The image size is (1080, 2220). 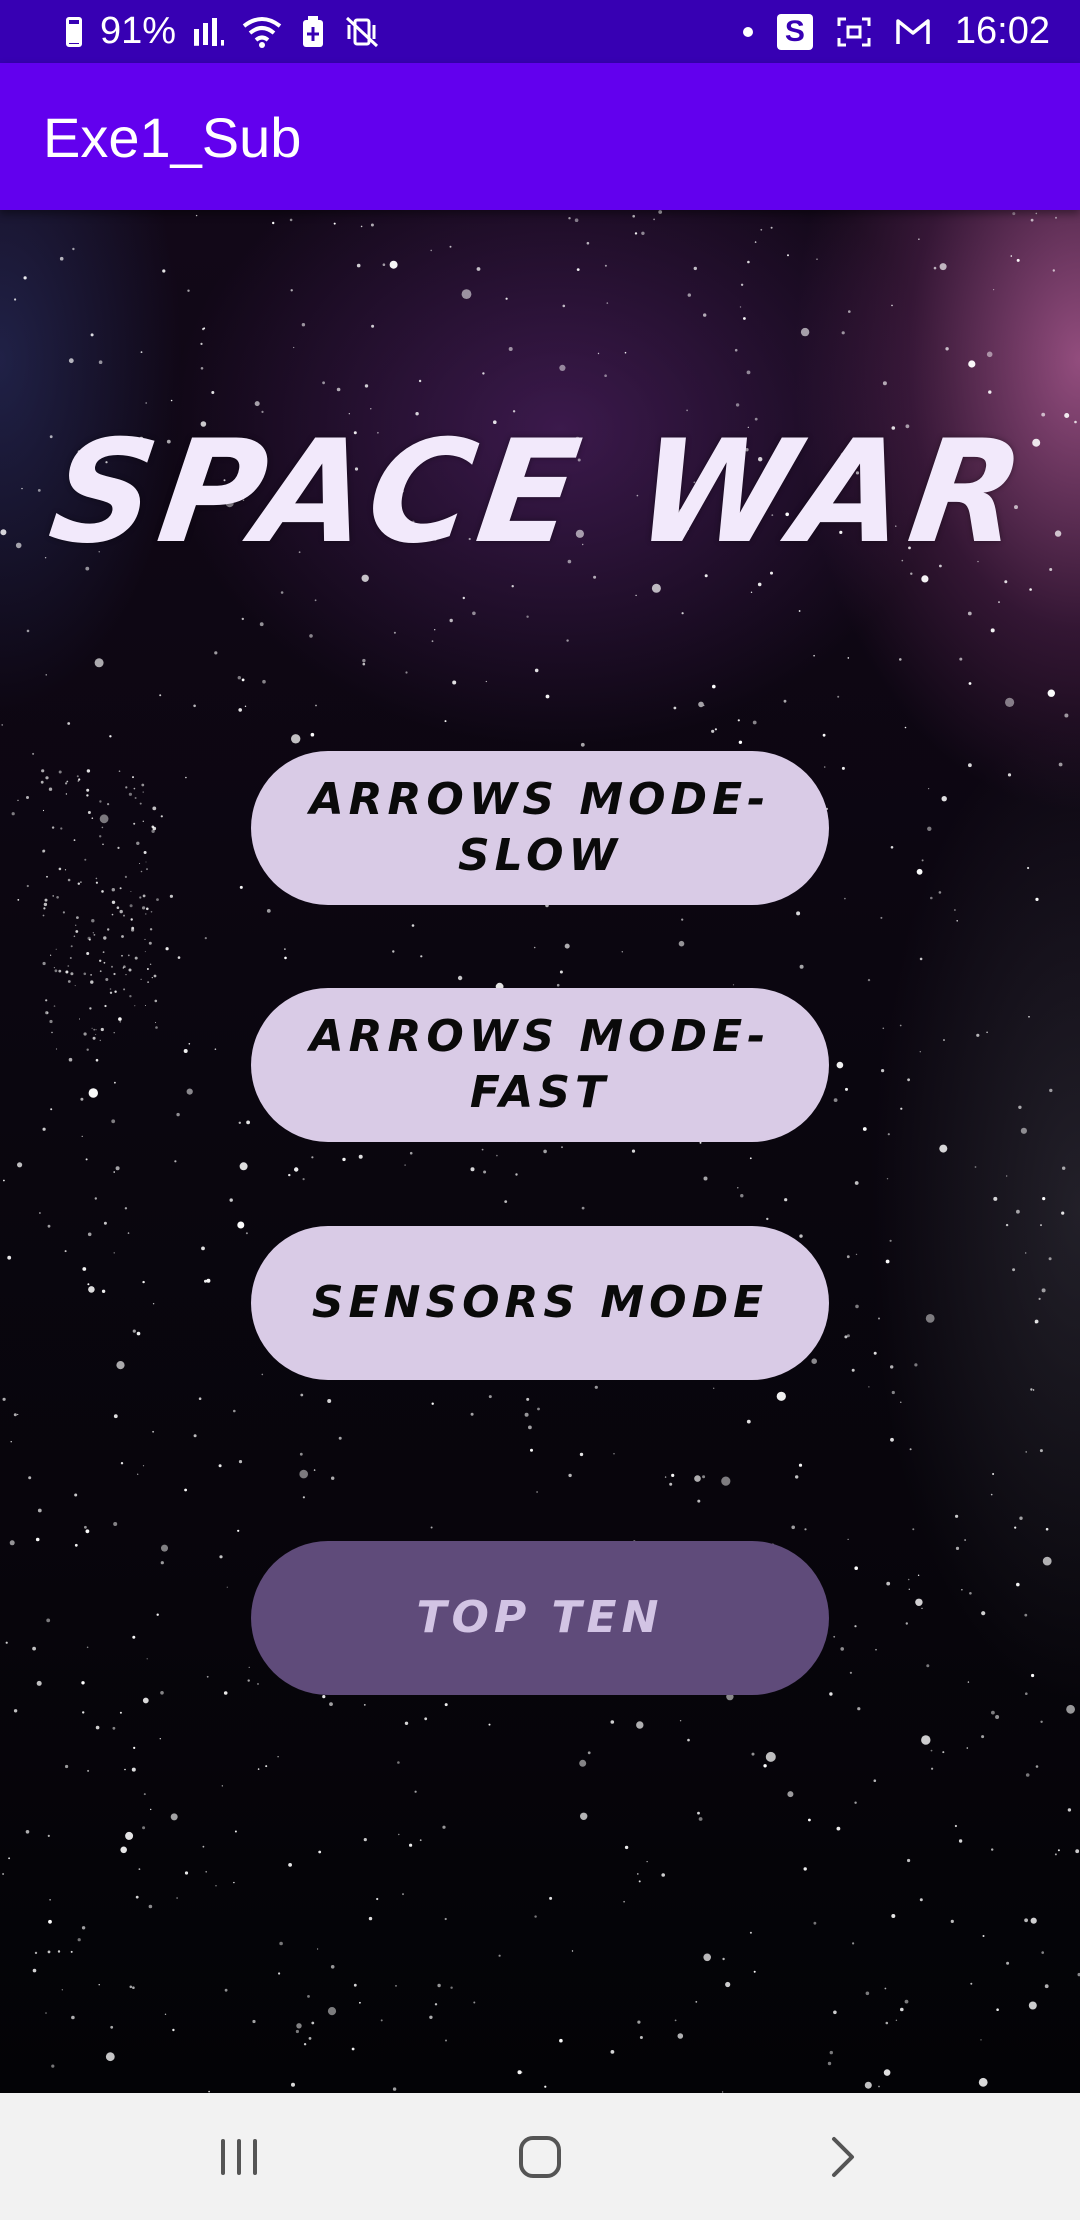 I want to click on app-bar: Exe1_Sub, so click(x=540, y=136).